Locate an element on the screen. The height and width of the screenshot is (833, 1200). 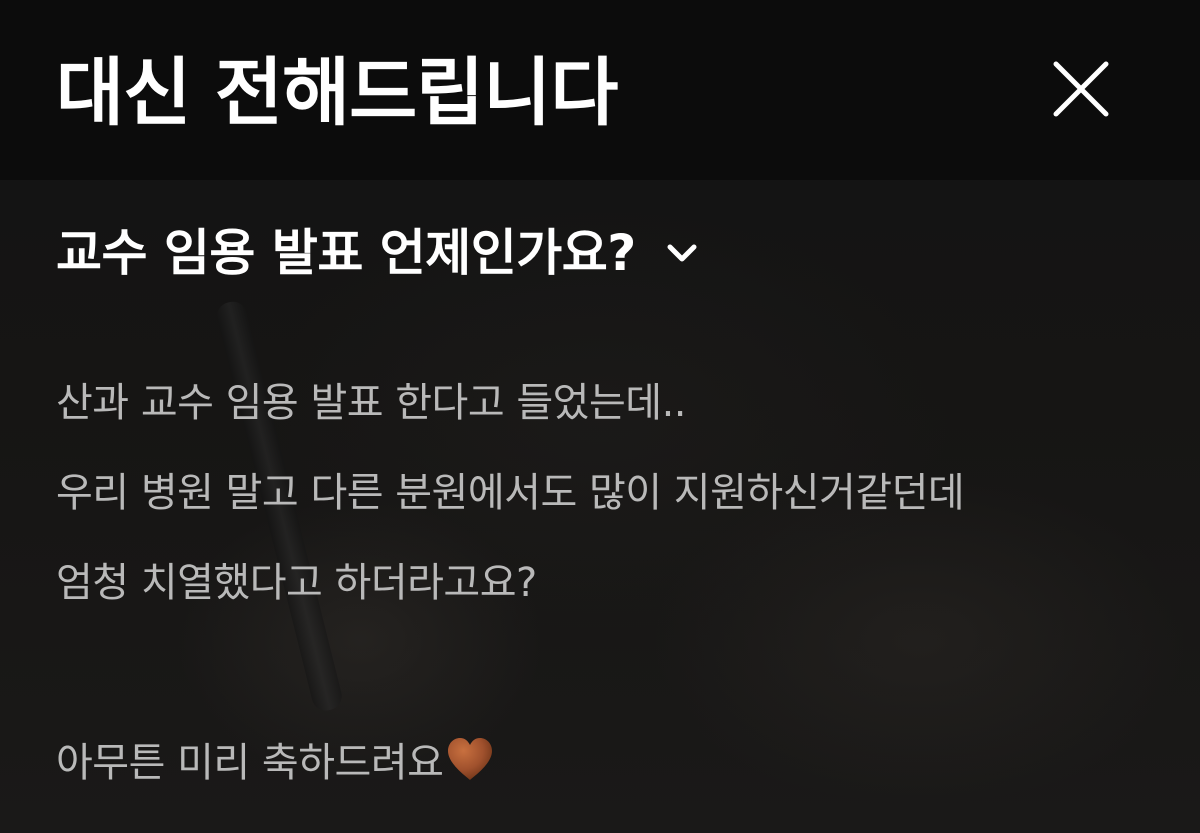
page-title: 대신 전해드립니다 is located at coordinates (337, 93).